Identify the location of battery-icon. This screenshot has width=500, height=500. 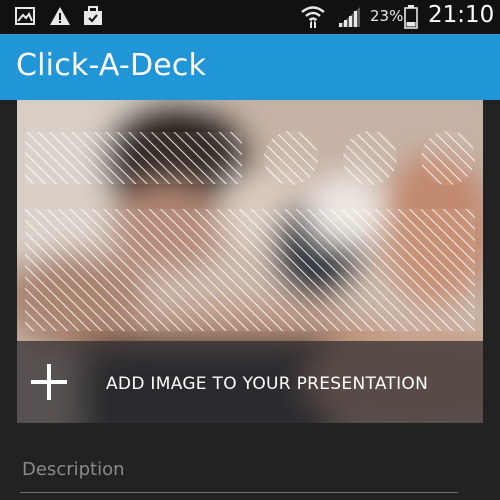
(411, 17).